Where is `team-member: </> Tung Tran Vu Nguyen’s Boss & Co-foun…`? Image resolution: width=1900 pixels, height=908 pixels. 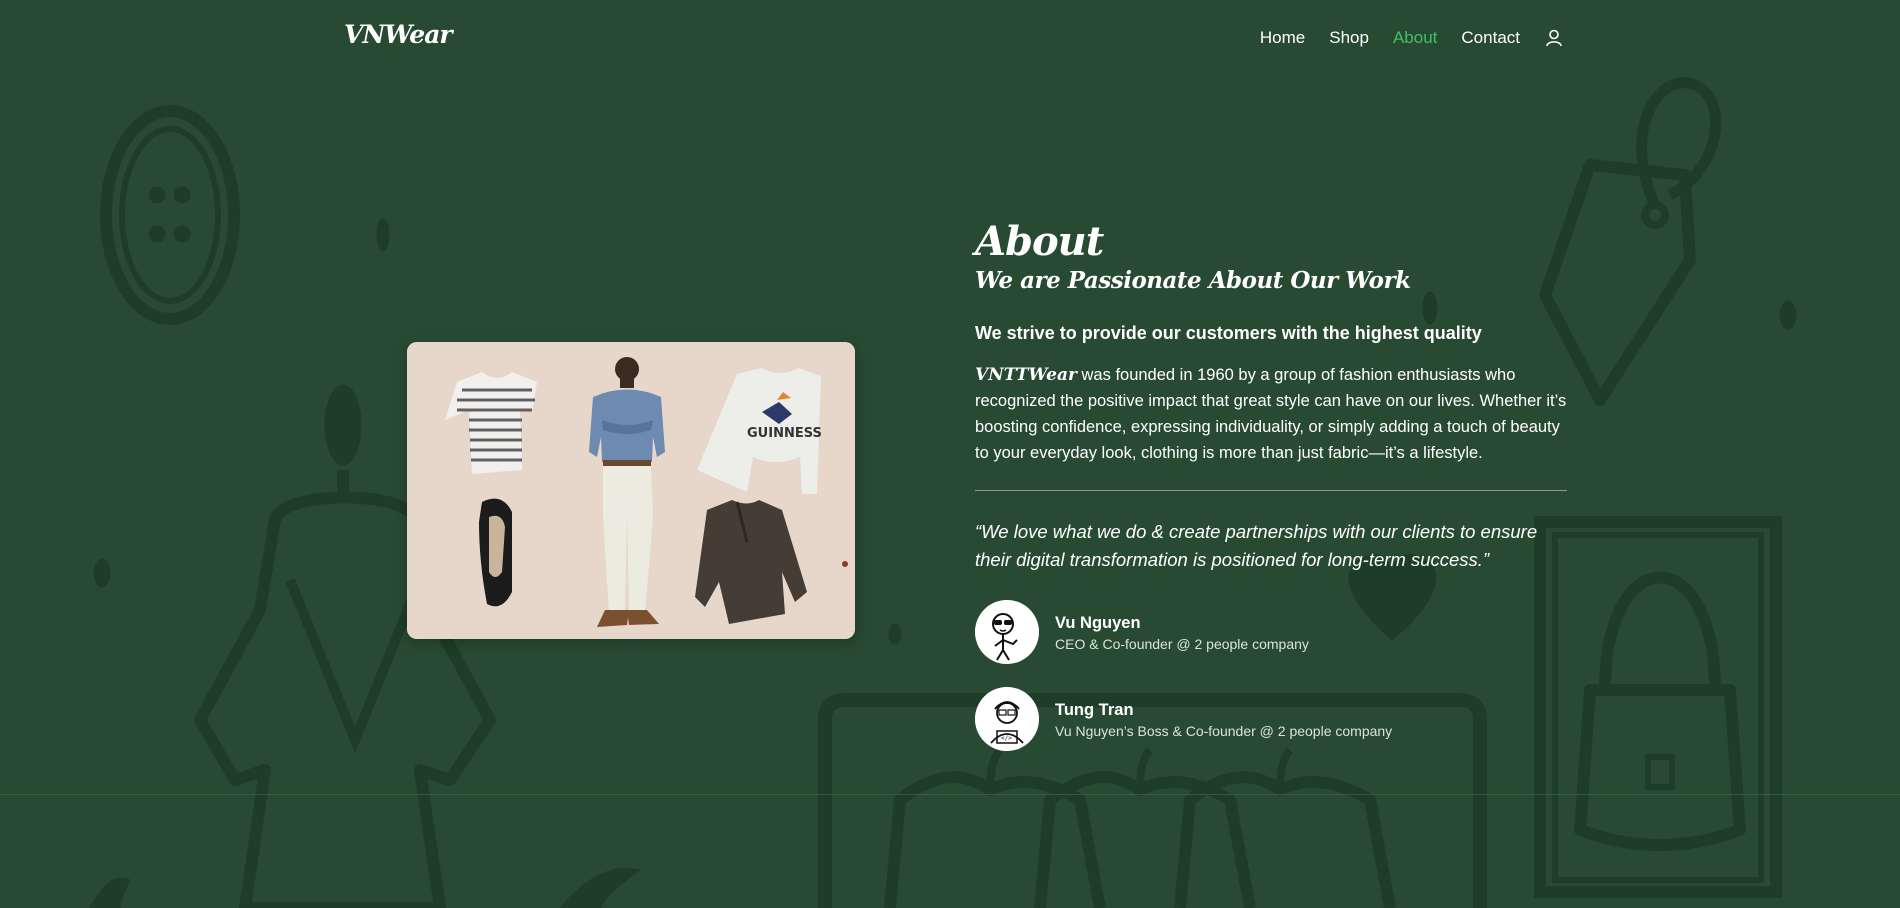 team-member: </> Tung Tran Vu Nguyen’s Boss & Co-foun… is located at coordinates (1271, 719).